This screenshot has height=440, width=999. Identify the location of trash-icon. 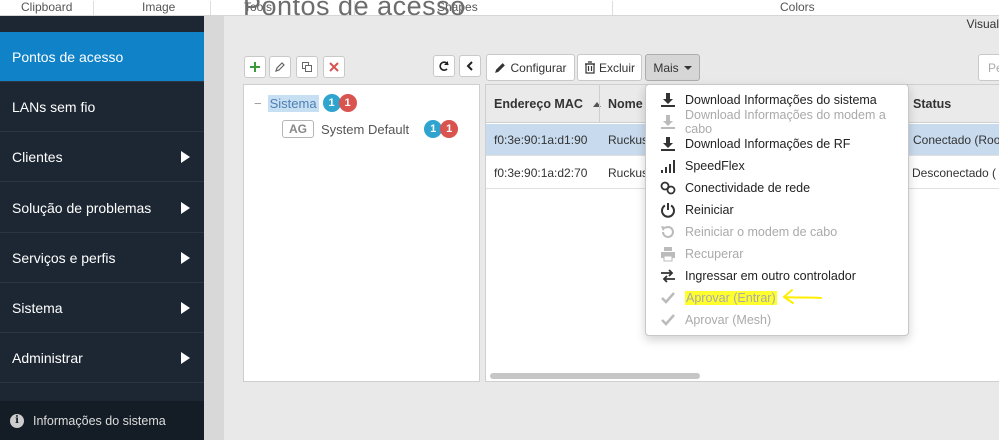
(589, 67).